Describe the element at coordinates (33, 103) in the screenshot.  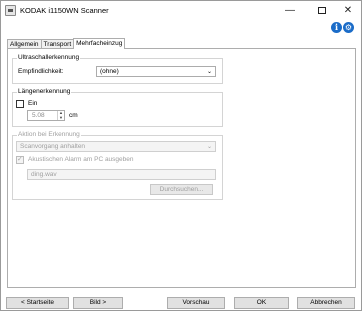
I see `length-enable-label: Ein` at that location.